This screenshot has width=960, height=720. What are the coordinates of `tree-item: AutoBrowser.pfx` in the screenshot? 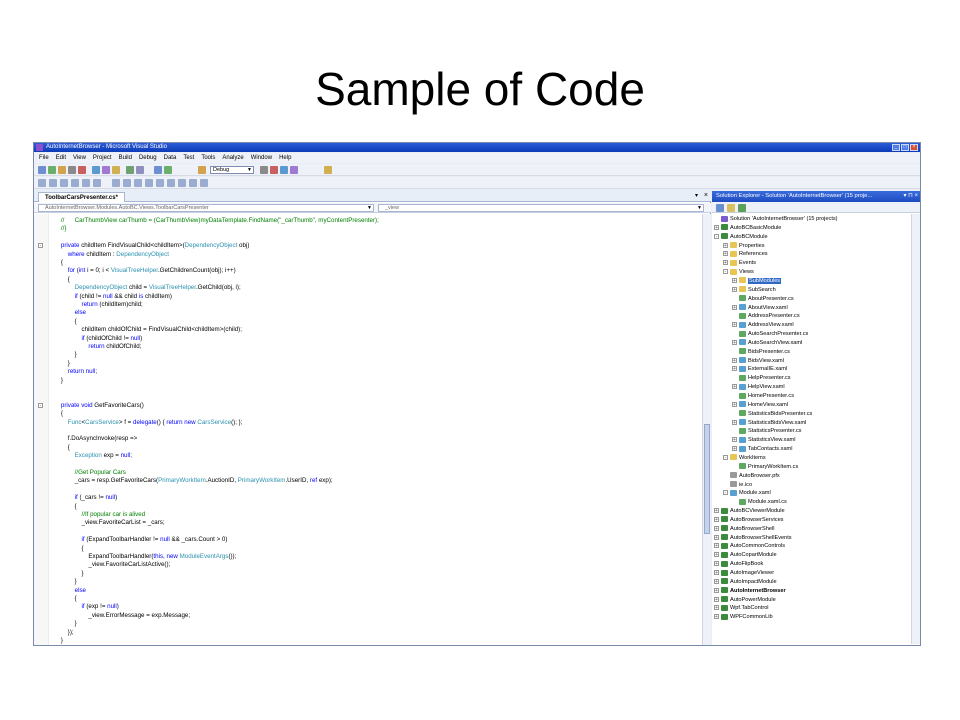 It's located at (751, 476).